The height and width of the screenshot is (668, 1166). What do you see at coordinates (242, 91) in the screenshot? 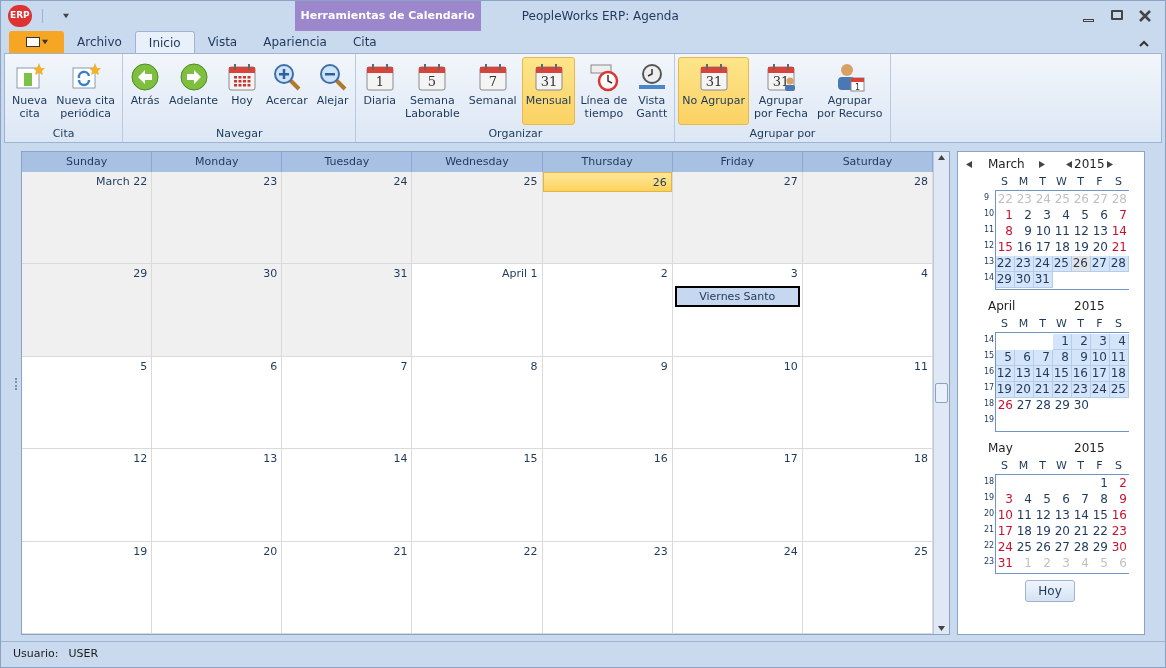
I see `ribbon-button: Hoy` at bounding box center [242, 91].